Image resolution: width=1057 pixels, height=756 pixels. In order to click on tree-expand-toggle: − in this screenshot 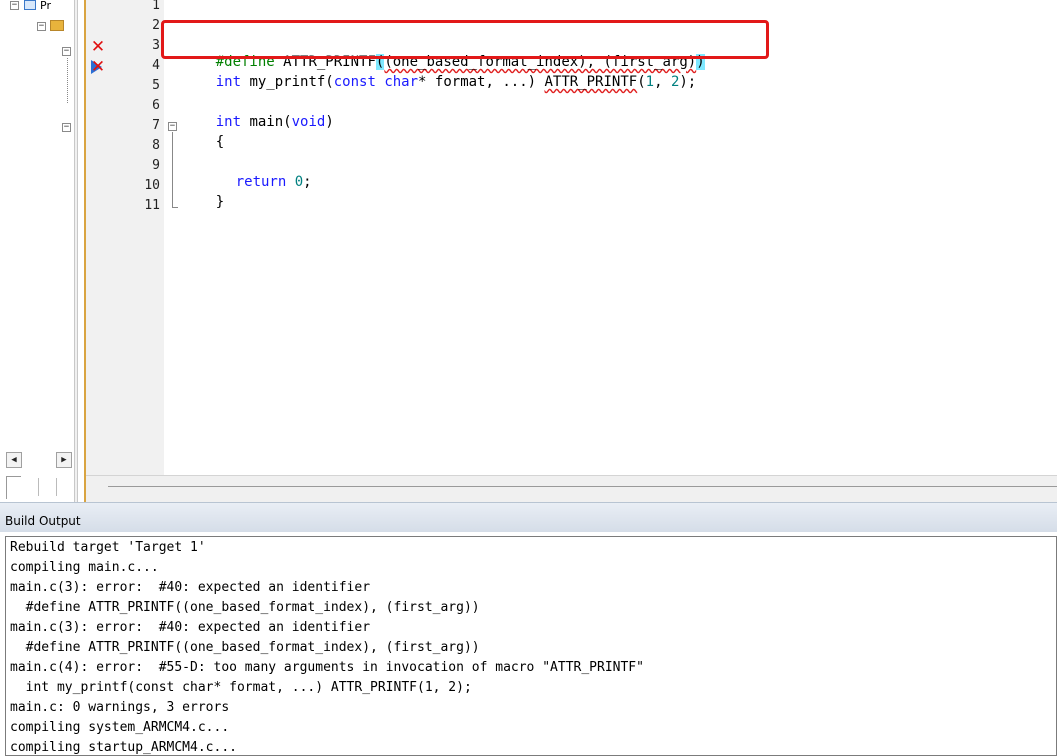, I will do `click(14, 5)`.